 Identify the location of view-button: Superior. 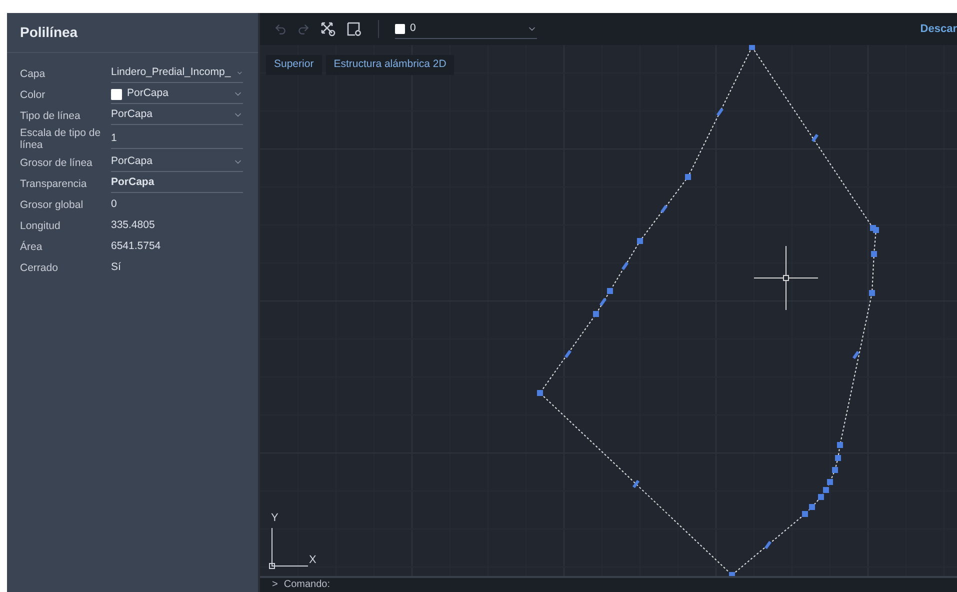
(294, 65).